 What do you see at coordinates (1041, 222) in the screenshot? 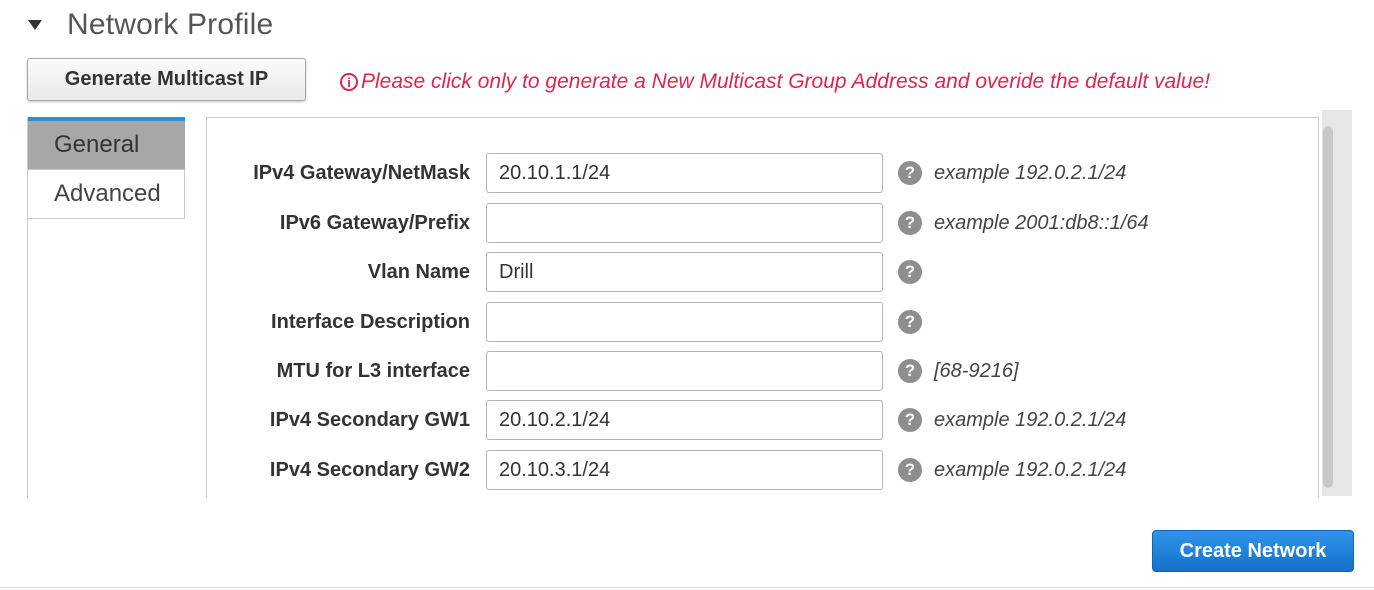
I see `field-hint: example 2001:db8::1/64` at bounding box center [1041, 222].